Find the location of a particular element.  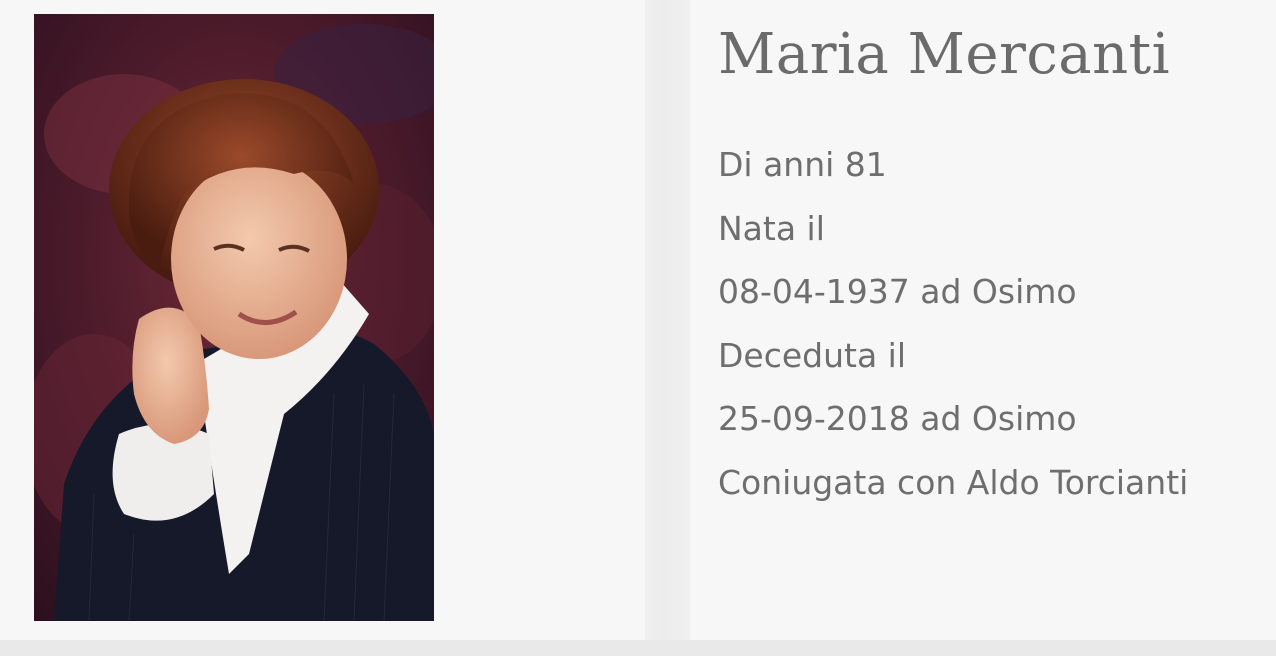

death-label: Deceduta il is located at coordinates (812, 355).